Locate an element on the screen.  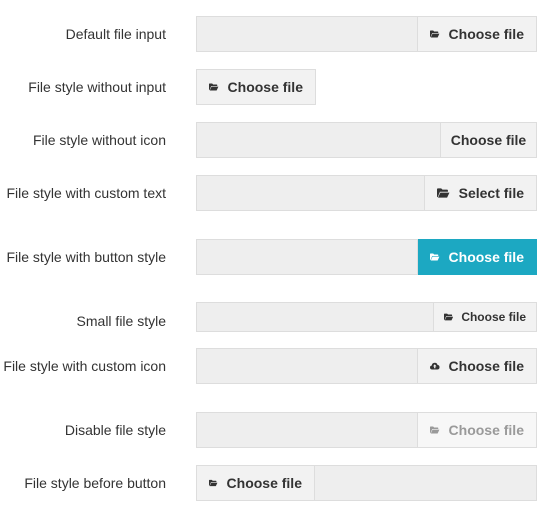
row-label: File style without icon is located at coordinates (99, 140).